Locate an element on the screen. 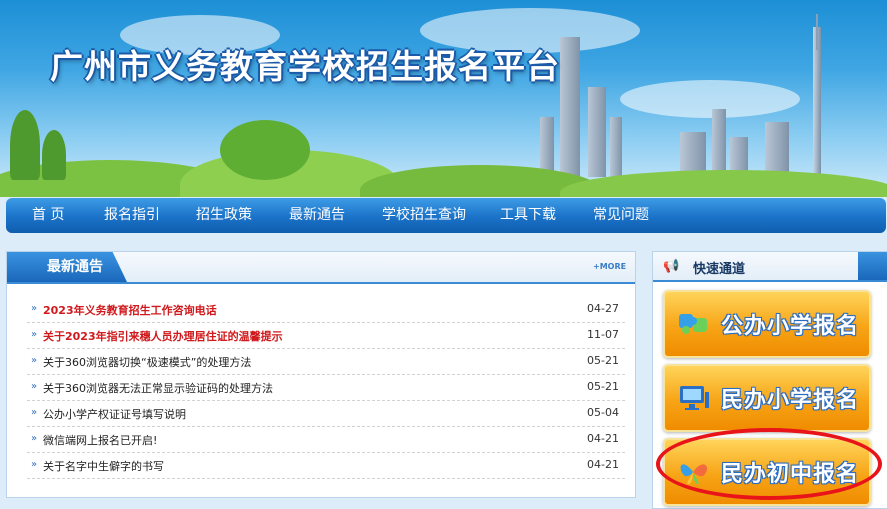  nav-faq: 常见问题 is located at coordinates (621, 215).